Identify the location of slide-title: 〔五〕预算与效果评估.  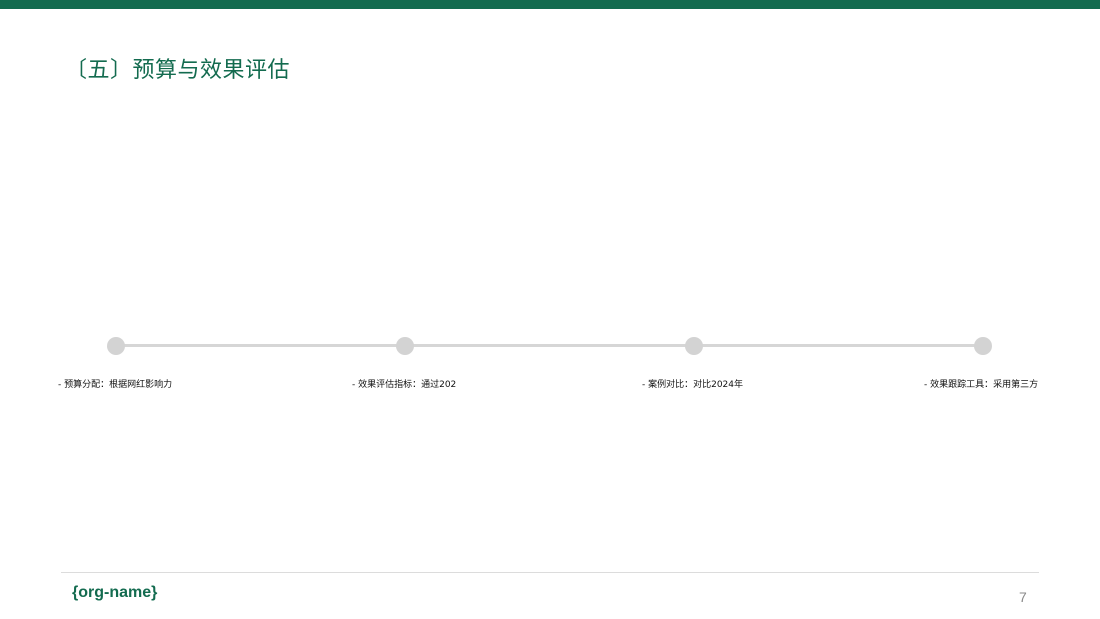
(178, 70).